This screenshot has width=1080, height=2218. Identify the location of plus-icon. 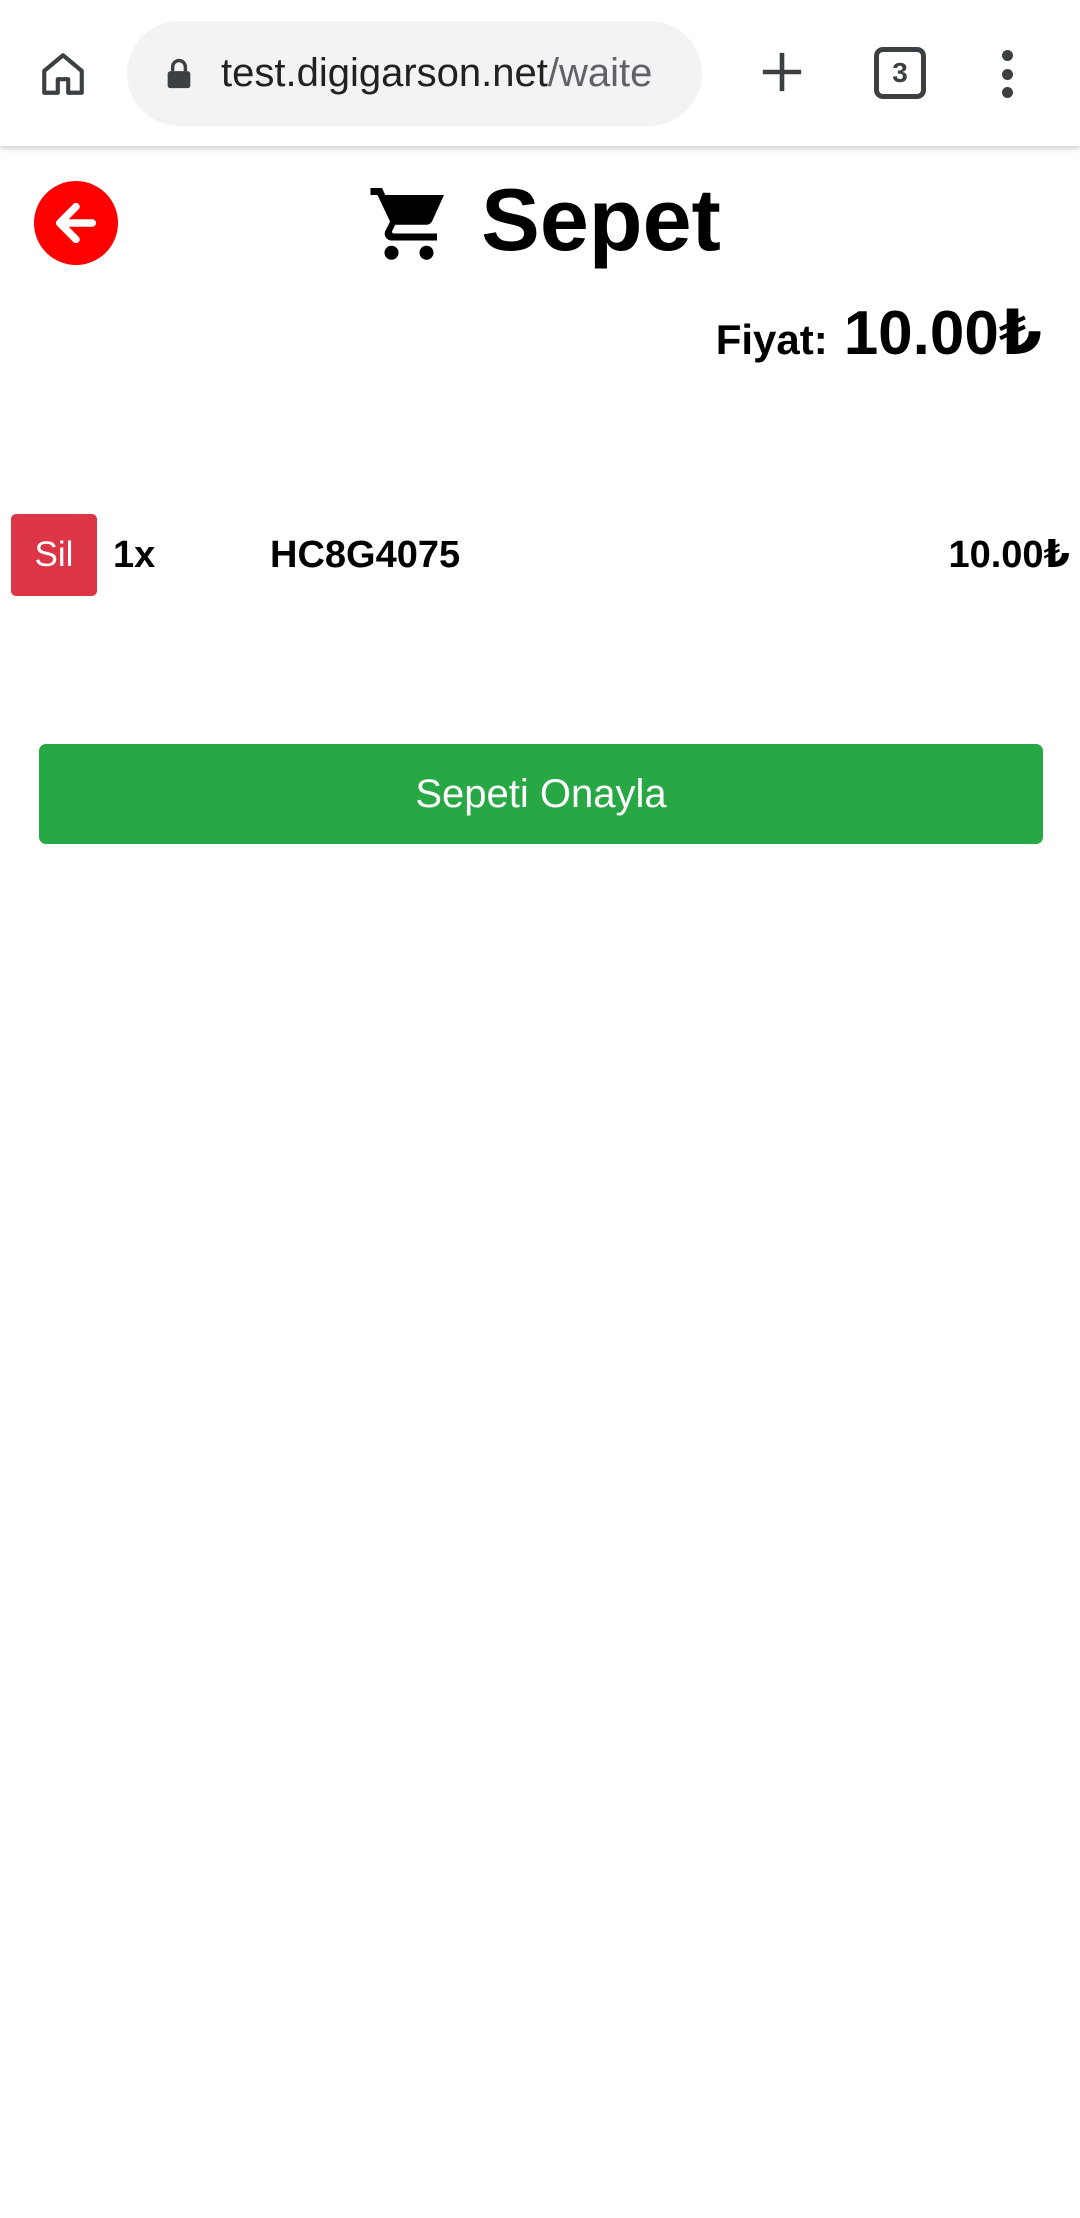
(782, 72).